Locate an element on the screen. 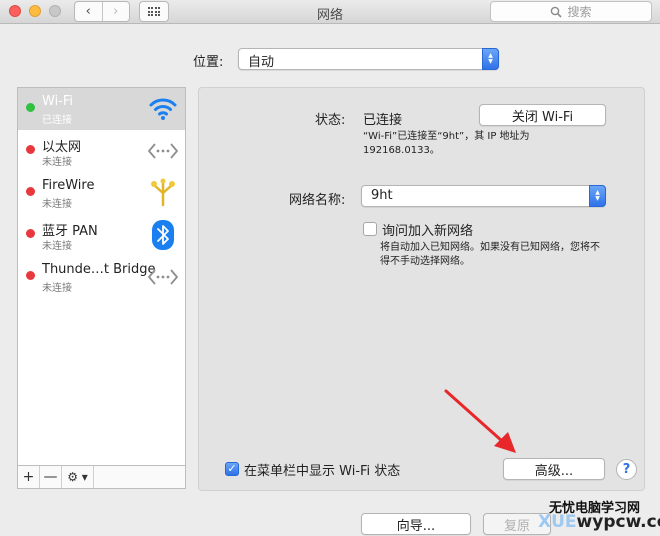  watermark-url-prefix: XUE is located at coordinates (557, 522).